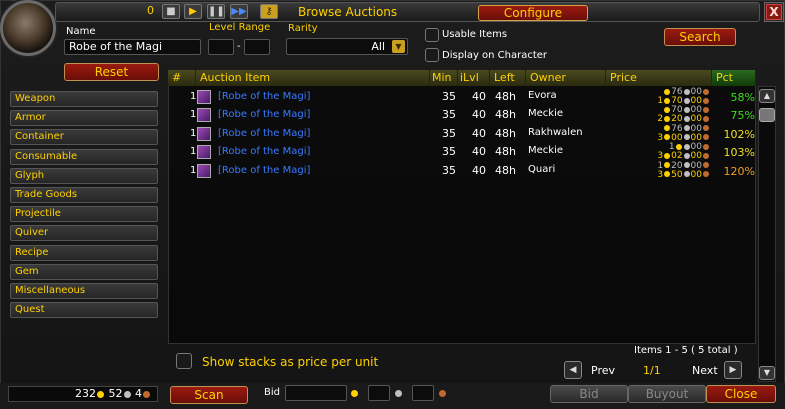 Image resolution: width=785 pixels, height=409 pixels. I want to click on row-owner: Evora, so click(542, 95).